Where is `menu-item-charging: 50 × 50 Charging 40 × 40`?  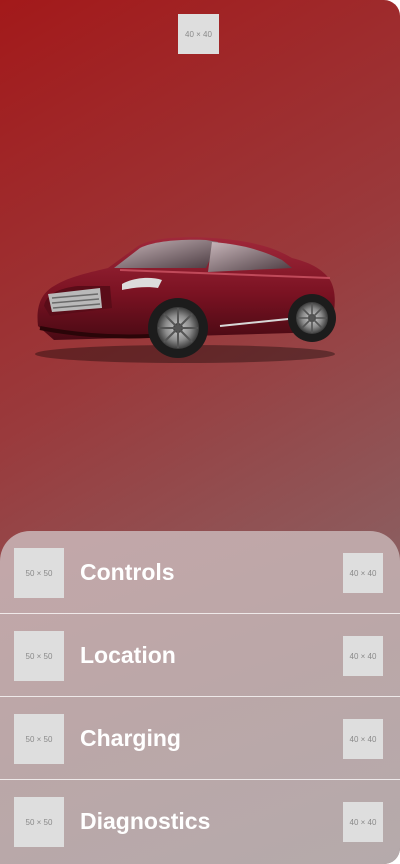 menu-item-charging: 50 × 50 Charging 40 × 40 is located at coordinates (200, 738).